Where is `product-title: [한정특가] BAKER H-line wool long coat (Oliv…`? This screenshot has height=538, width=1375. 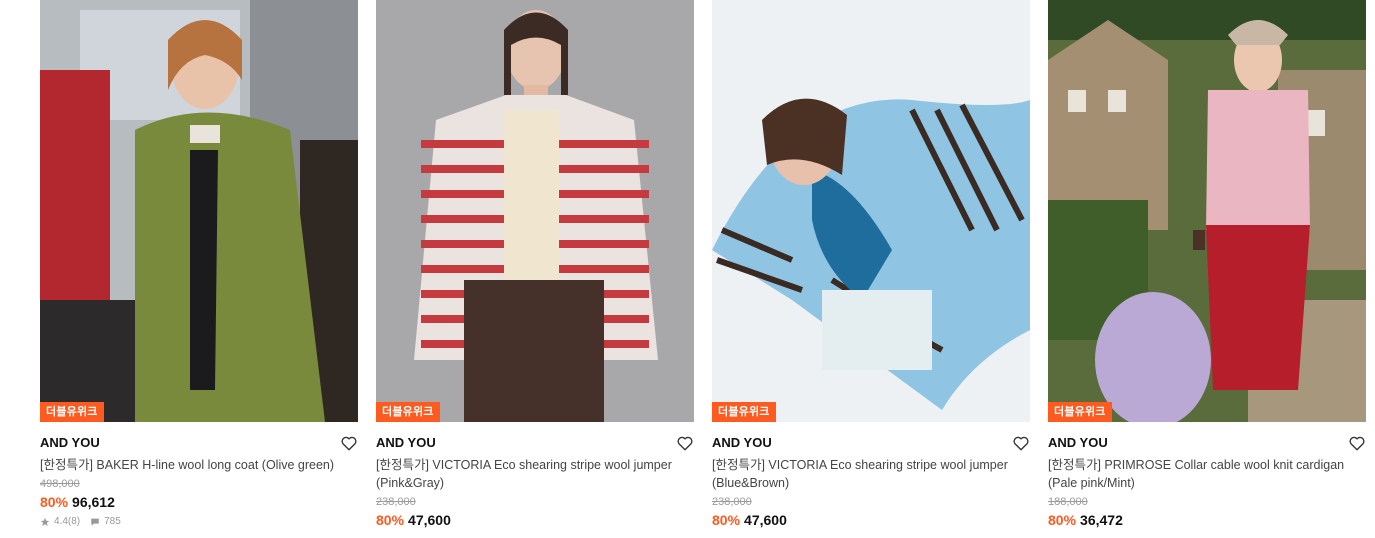 product-title: [한정특가] BAKER H-line wool long coat (Oliv… is located at coordinates (199, 465).